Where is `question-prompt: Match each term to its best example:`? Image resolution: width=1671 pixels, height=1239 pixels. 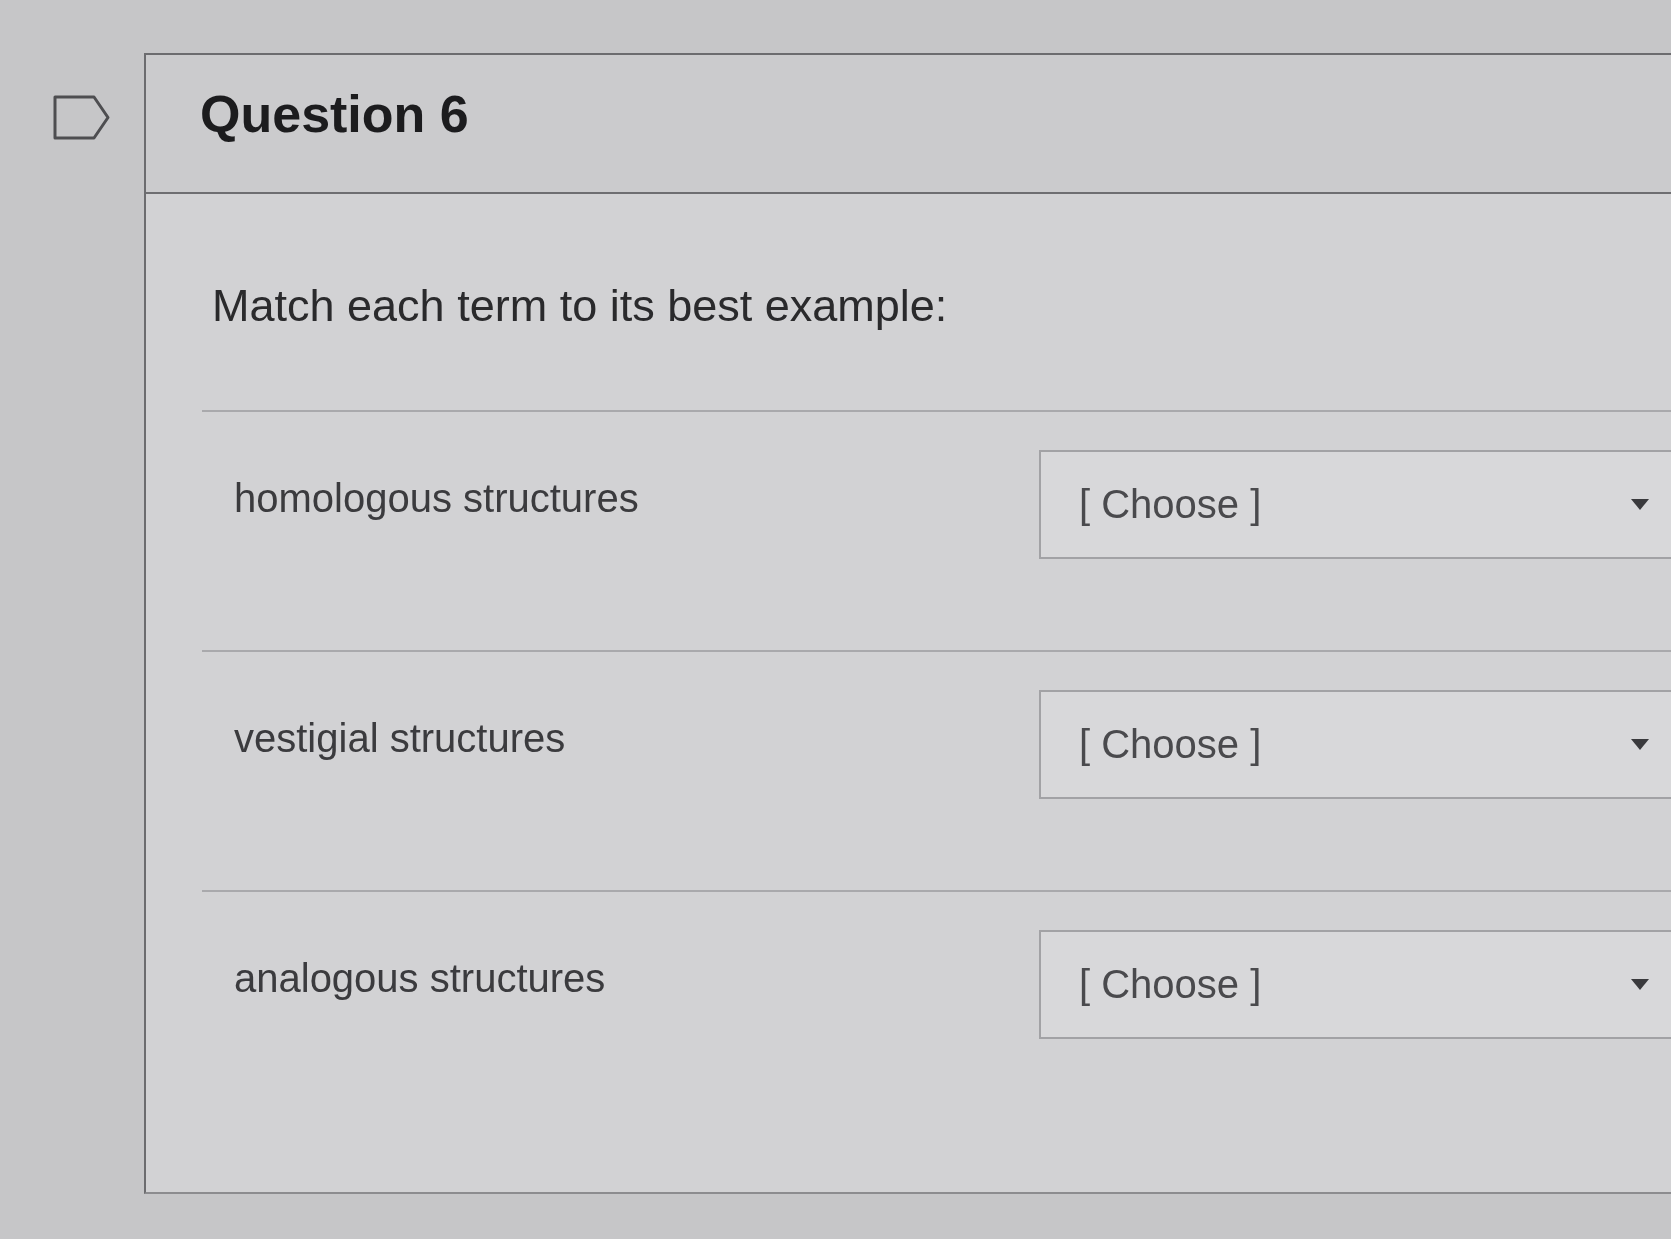
question-prompt: Match each term to its best example: is located at coordinates (580, 306).